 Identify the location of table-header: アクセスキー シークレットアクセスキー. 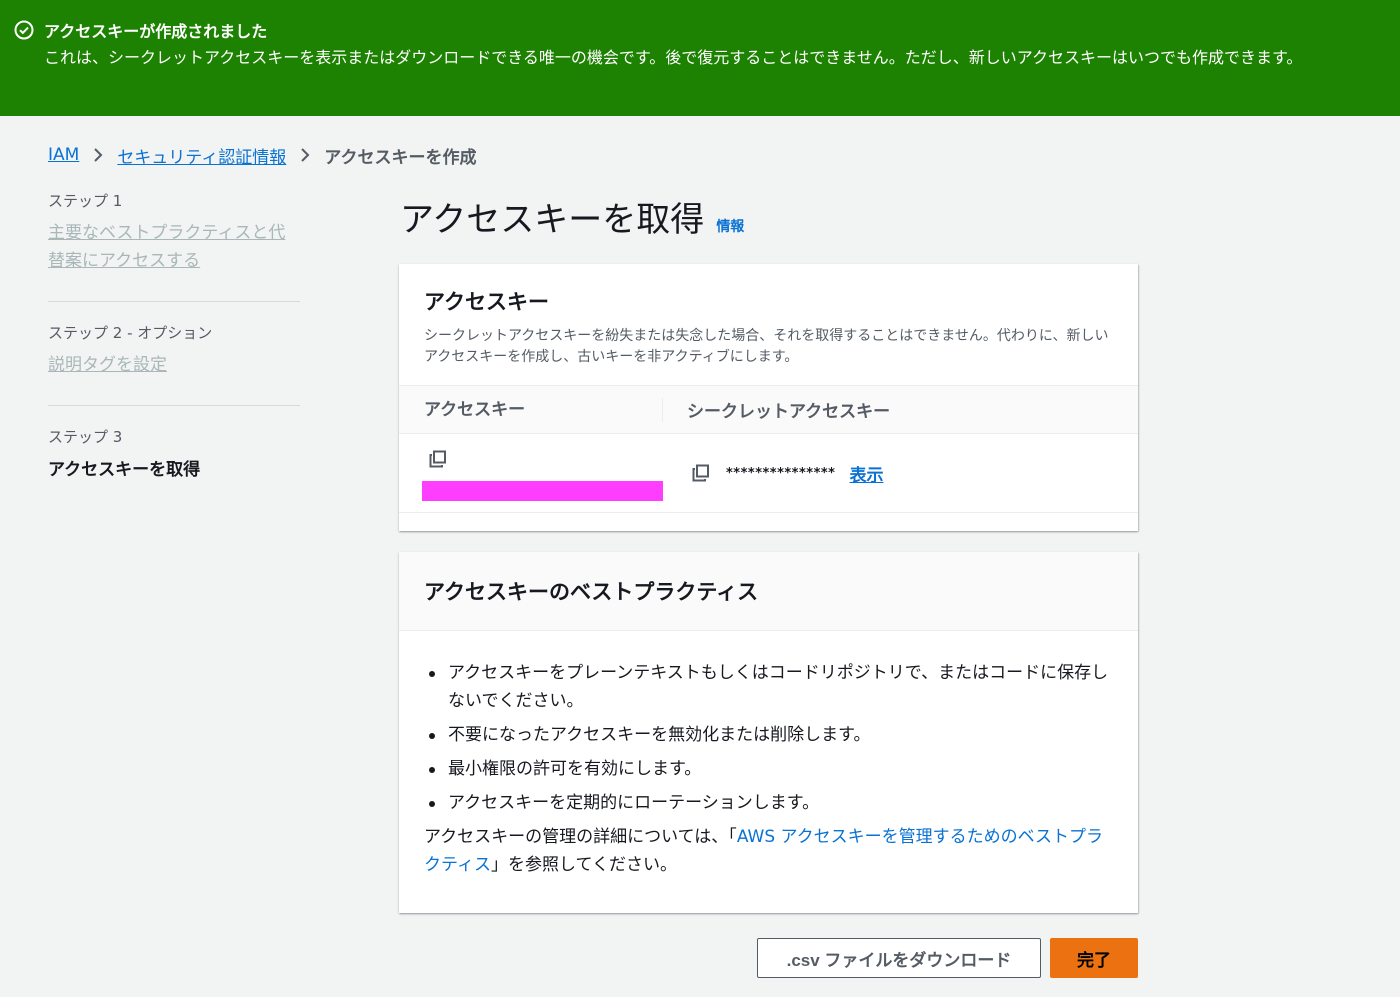
(768, 409).